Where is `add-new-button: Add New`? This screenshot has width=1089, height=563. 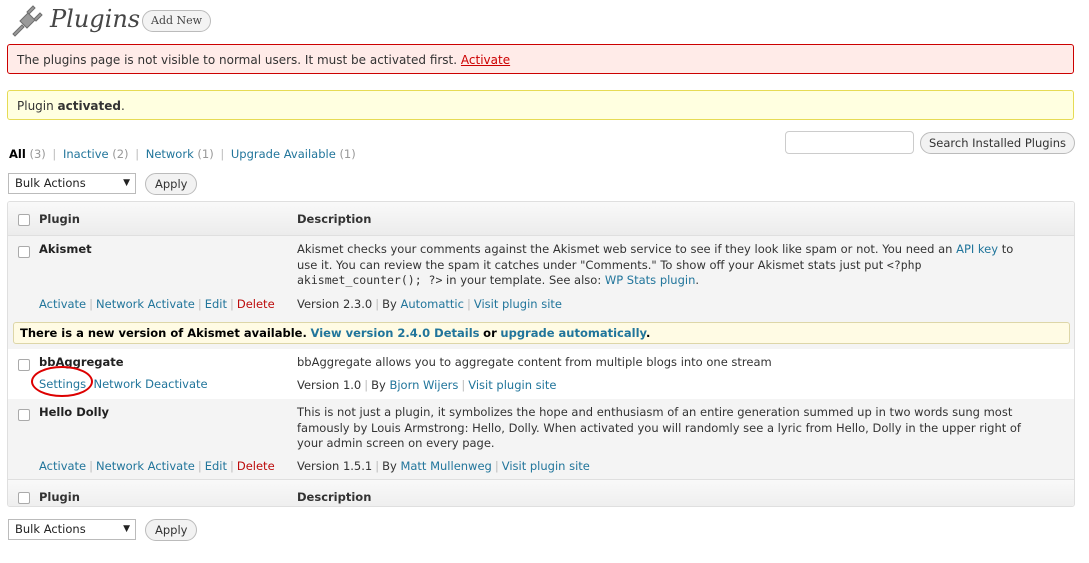 add-new-button: Add New is located at coordinates (177, 21).